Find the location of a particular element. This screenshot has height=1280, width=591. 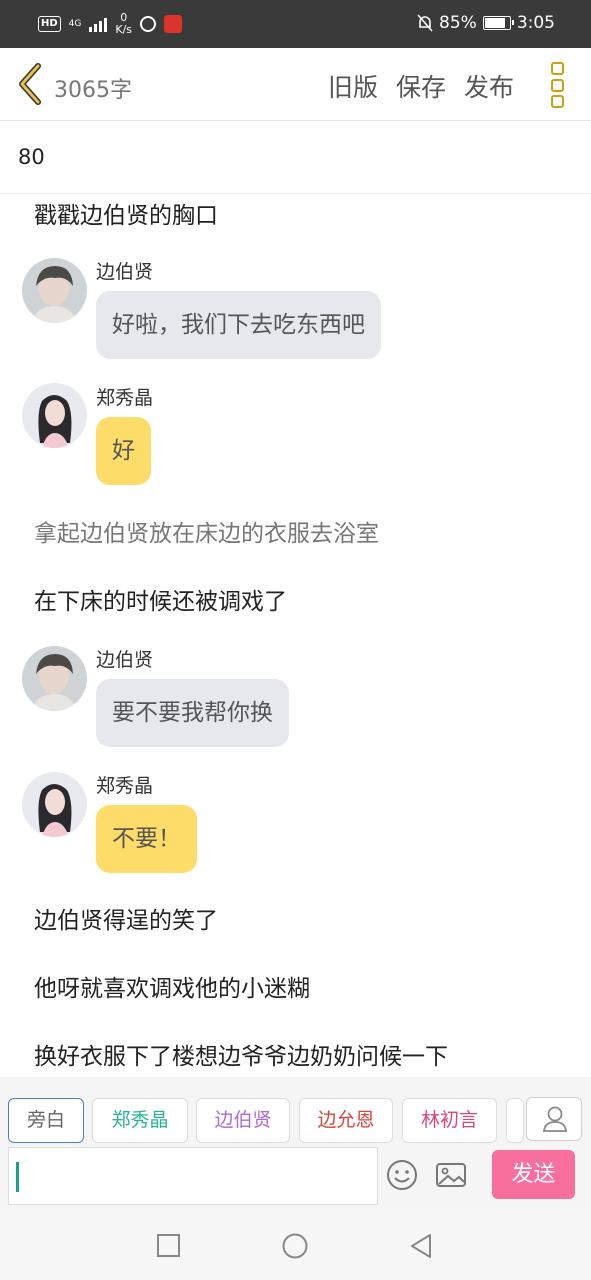

status-bar: HD 4G 0 K/s 85% 3:05 is located at coordinates (295, 24).